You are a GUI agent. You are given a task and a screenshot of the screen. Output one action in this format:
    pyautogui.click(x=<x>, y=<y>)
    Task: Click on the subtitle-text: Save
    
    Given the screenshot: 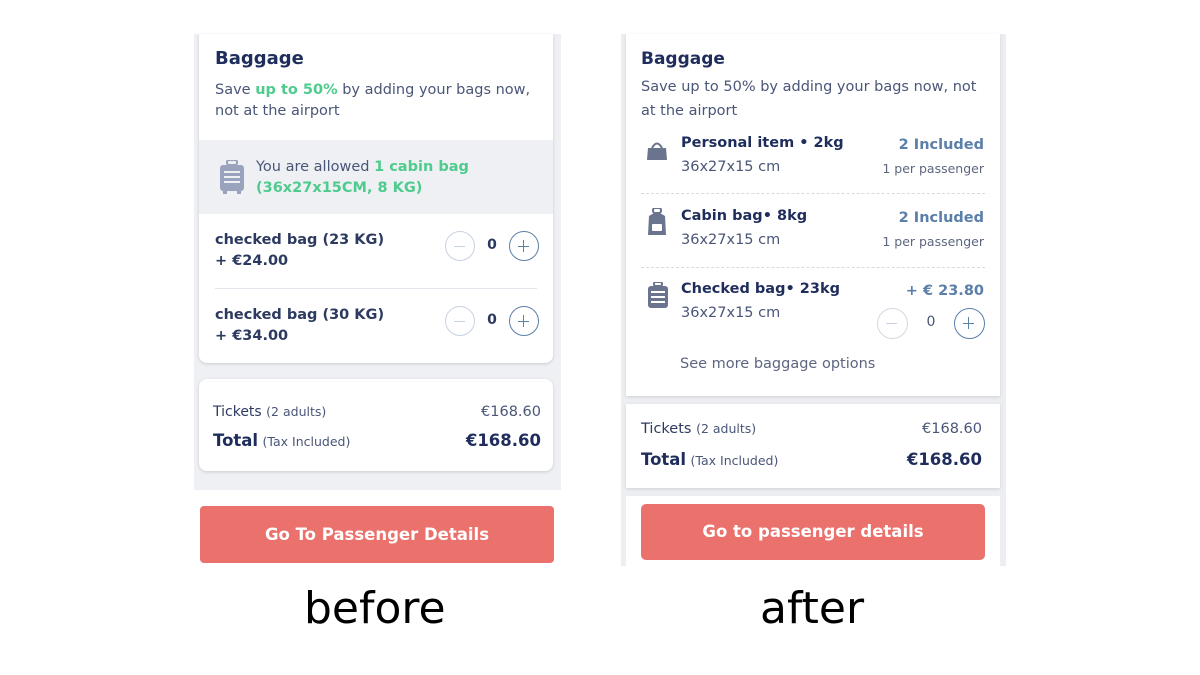 What is the action you would take?
    pyautogui.click(x=235, y=90)
    